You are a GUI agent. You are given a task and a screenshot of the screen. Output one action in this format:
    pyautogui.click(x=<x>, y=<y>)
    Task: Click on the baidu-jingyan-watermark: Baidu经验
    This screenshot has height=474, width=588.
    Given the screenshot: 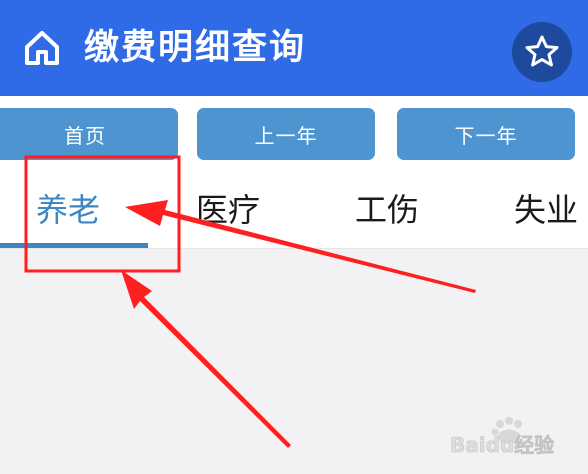 What is the action you would take?
    pyautogui.click(x=502, y=437)
    